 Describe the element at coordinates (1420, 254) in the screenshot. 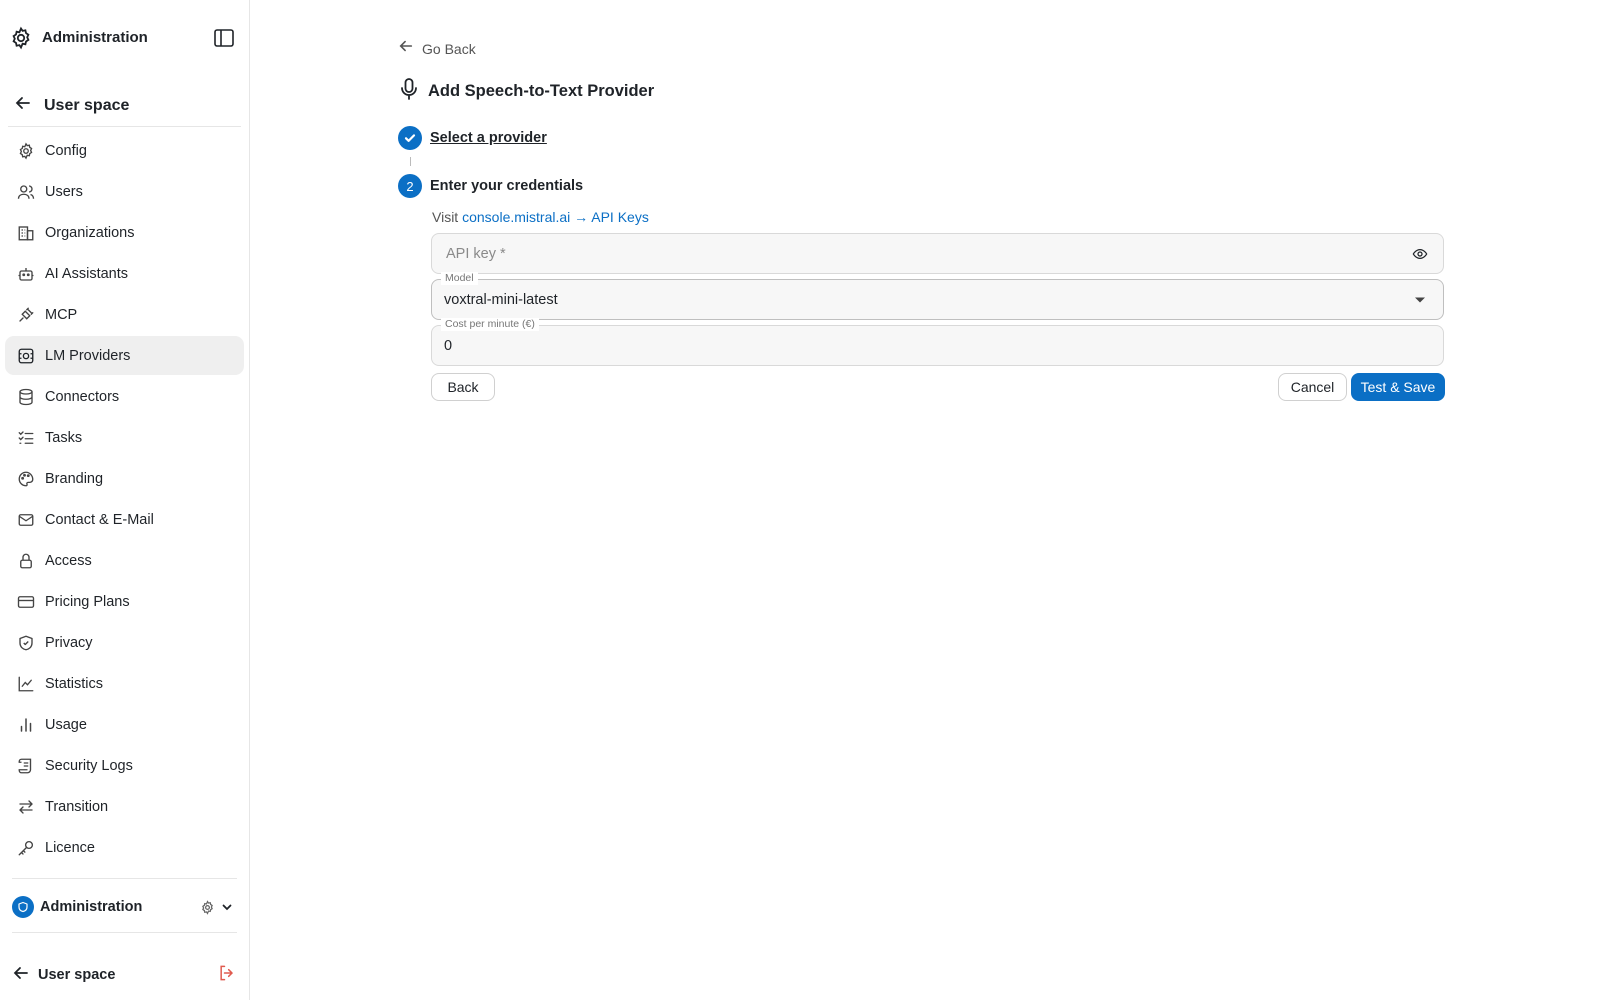

I see `eye-icon` at that location.